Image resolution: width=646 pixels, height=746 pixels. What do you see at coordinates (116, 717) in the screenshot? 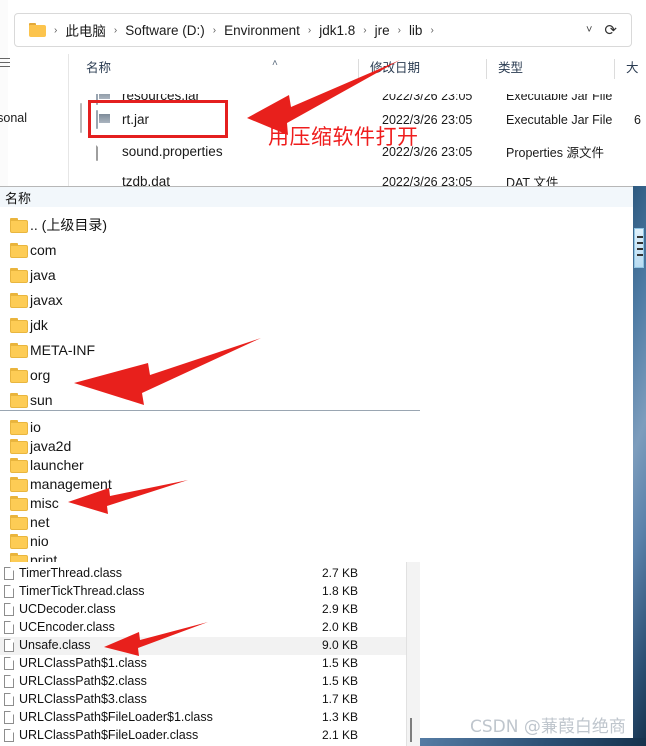
I see `file-name: URLClassPath$FileLoader$1.class` at bounding box center [116, 717].